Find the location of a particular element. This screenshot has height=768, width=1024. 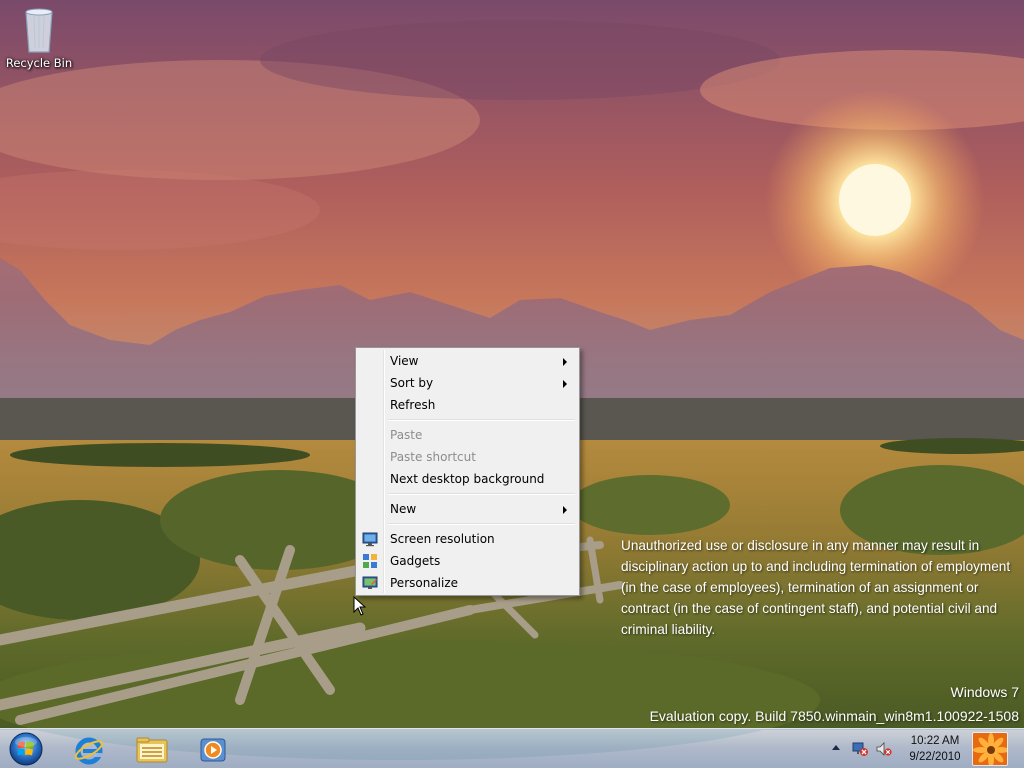

menu-item-label: New is located at coordinates (403, 509).